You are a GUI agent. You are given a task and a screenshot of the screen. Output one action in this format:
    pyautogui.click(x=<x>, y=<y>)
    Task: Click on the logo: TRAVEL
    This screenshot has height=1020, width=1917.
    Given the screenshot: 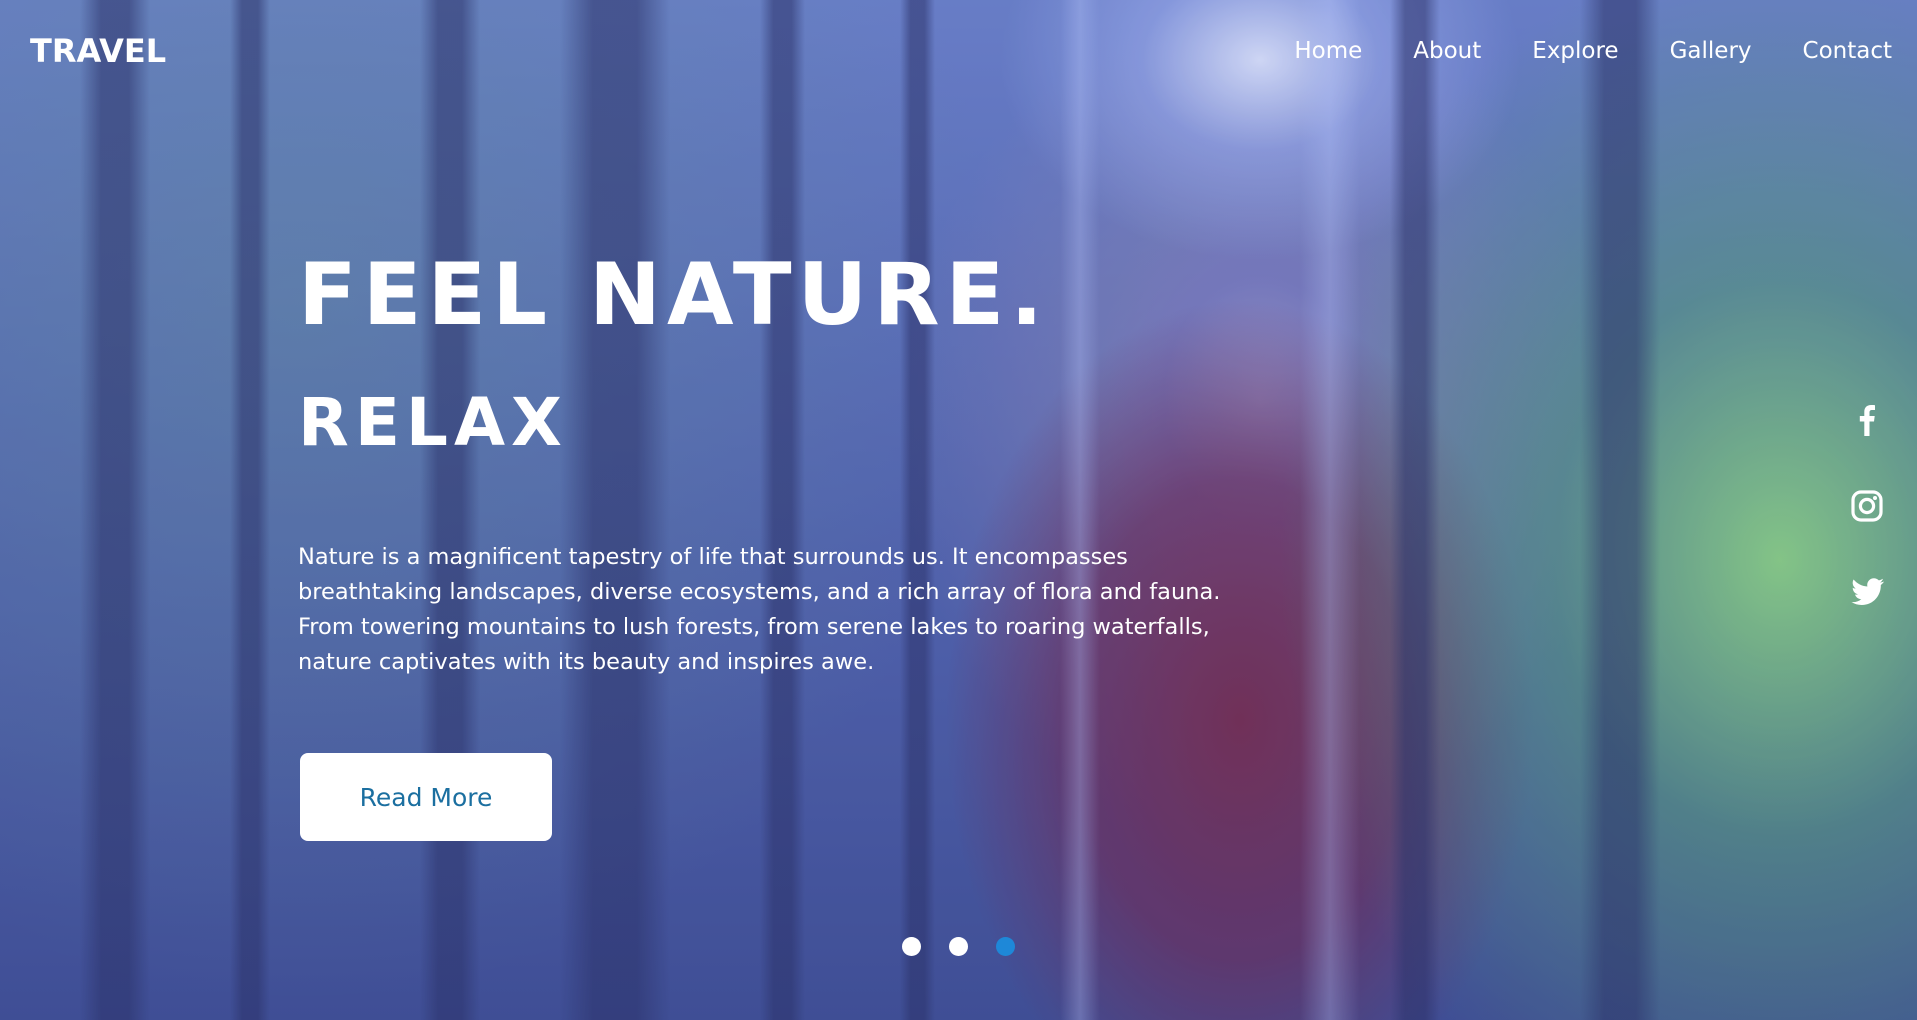 What is the action you would take?
    pyautogui.click(x=98, y=51)
    